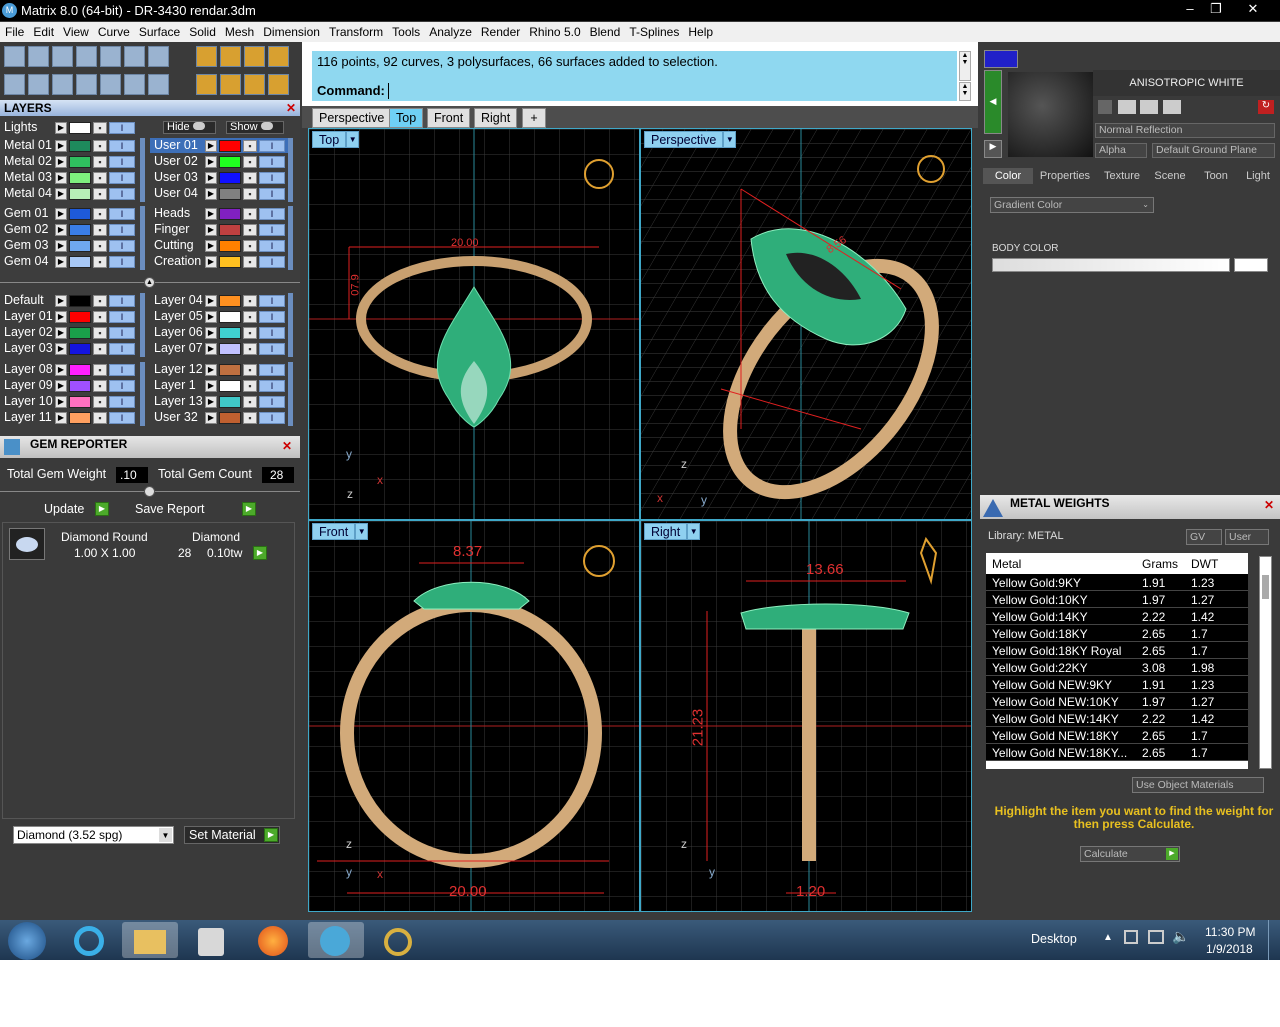  What do you see at coordinates (271, 835) in the screenshot?
I see `set-material-arrow-icon: ▶` at bounding box center [271, 835].